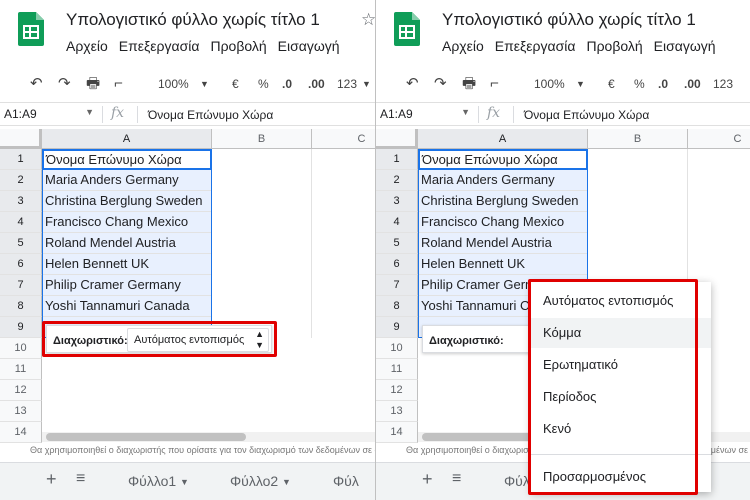 The height and width of the screenshot is (500, 750). Describe the element at coordinates (152, 481) in the screenshot. I see `sheet-tab: Φύλλο1` at that location.